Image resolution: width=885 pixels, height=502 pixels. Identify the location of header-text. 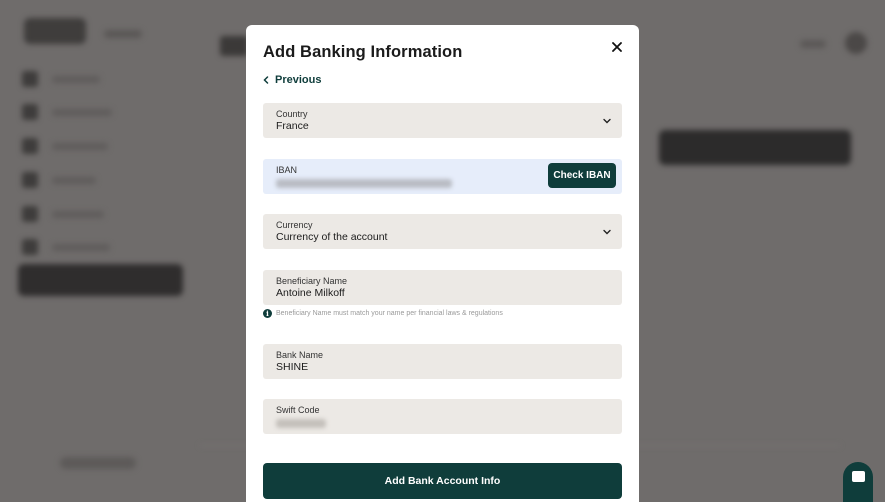
(813, 44).